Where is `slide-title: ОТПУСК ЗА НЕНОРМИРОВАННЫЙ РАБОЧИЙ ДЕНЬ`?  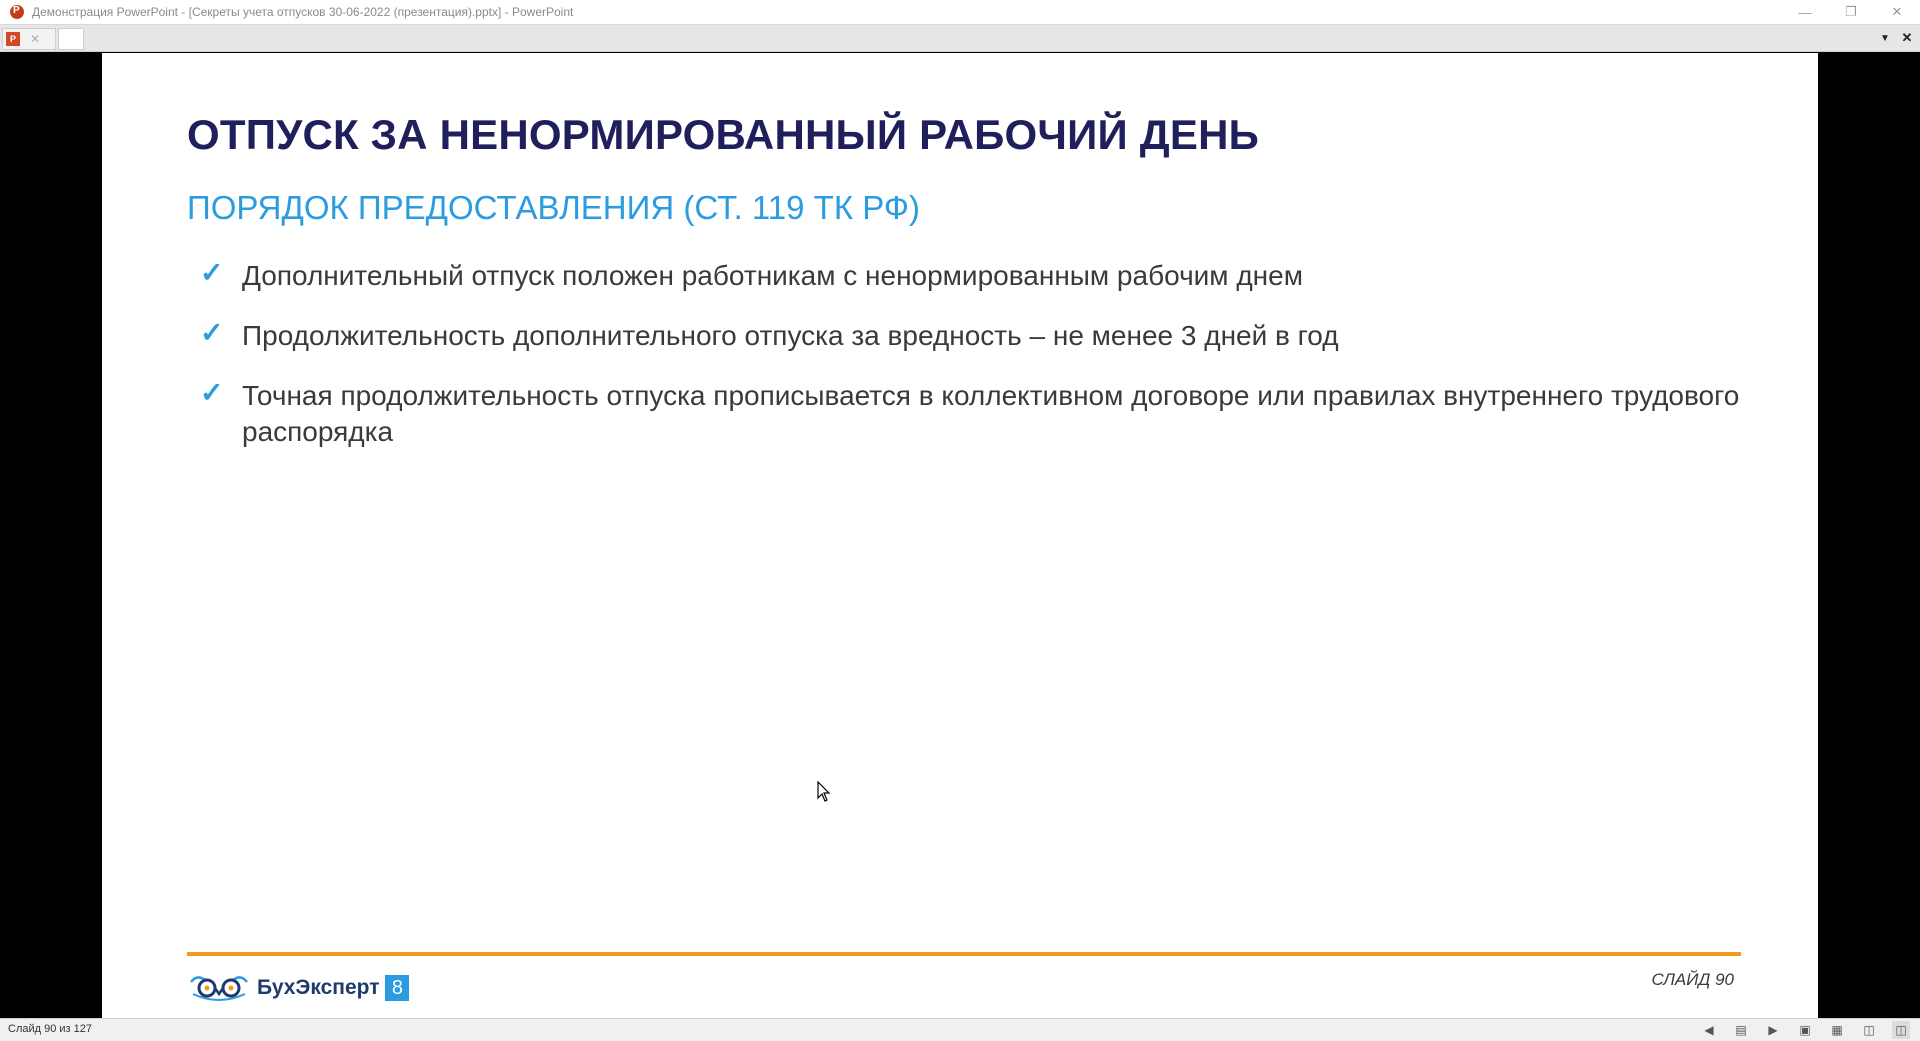
slide-title: ОТПУСК ЗА НЕНОРМИРОВАННЫЙ РАБОЧИЙ ДЕНЬ is located at coordinates (723, 134).